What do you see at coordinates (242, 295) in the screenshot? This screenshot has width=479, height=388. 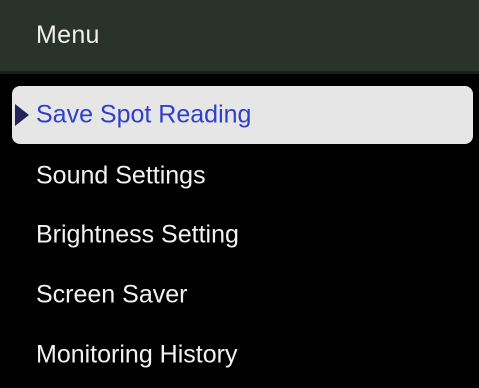 I see `menu-item-screen-saver: Screen Saver` at bounding box center [242, 295].